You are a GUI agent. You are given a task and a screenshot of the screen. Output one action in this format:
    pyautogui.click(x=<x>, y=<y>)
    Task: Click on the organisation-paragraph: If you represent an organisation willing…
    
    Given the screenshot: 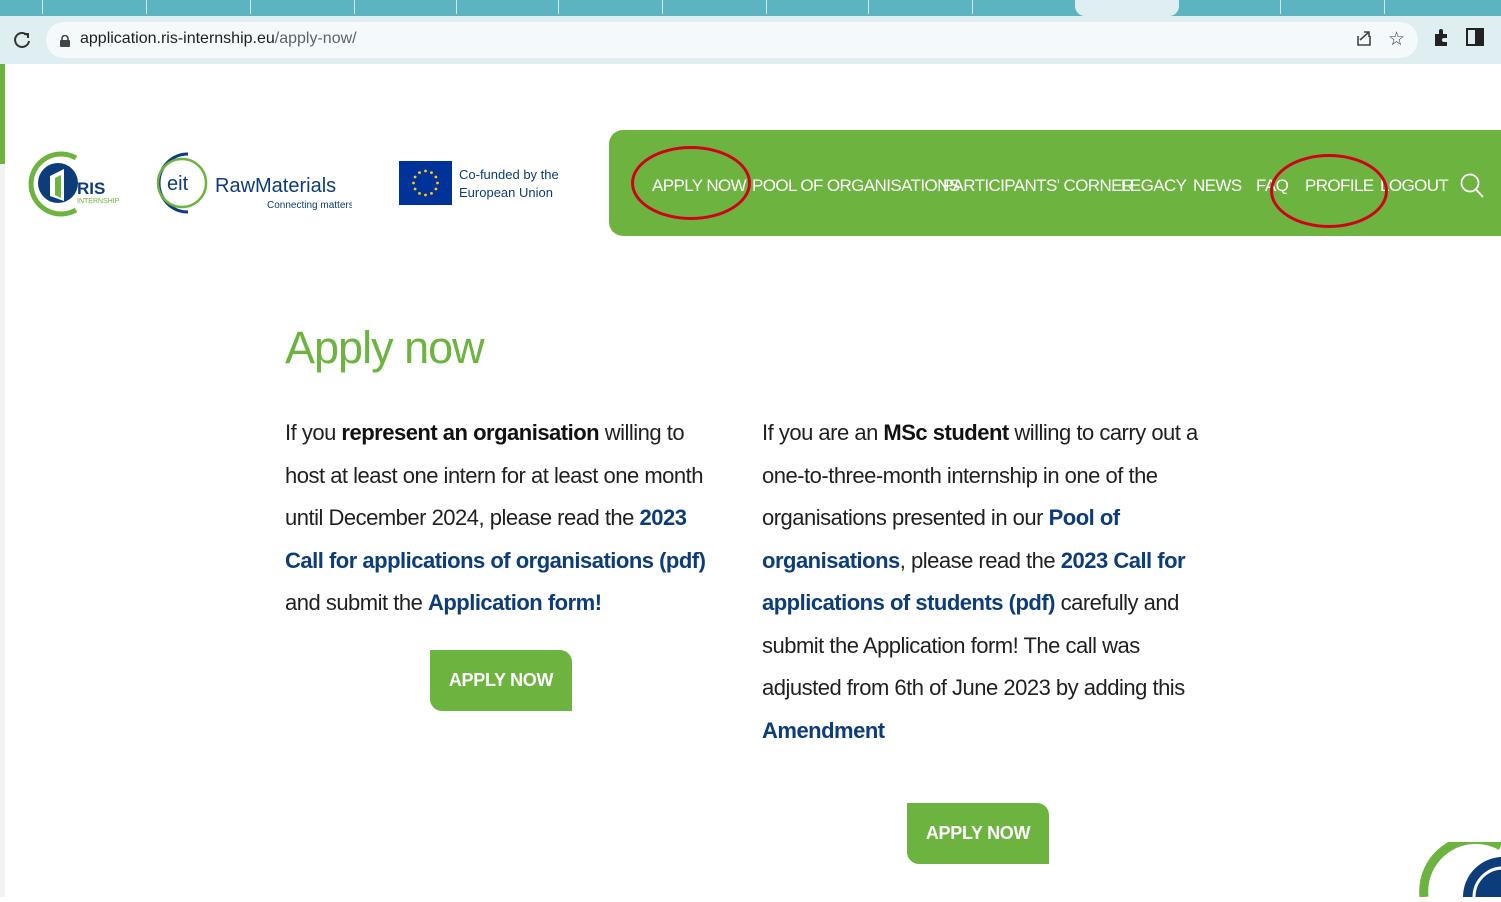 What is the action you would take?
    pyautogui.click(x=505, y=518)
    